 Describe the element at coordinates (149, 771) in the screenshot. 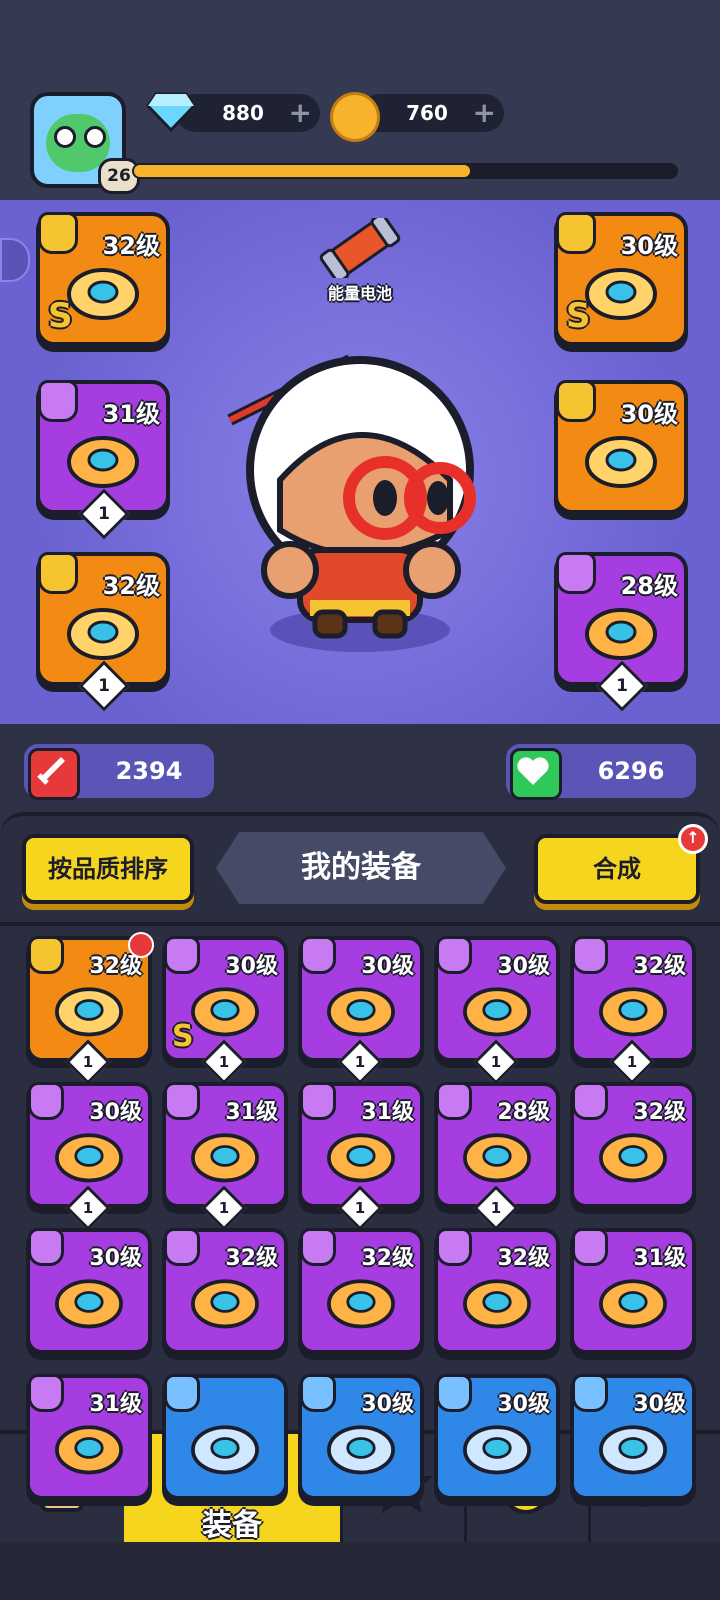

I see `attack-value: 2394` at that location.